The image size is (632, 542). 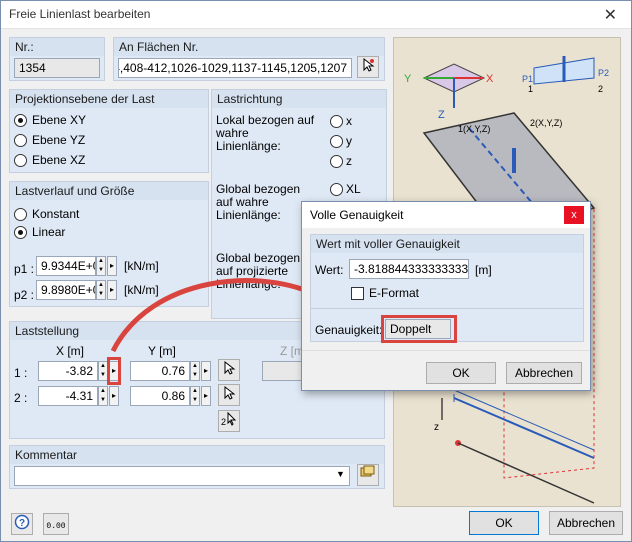 What do you see at coordinates (329, 270) in the screenshot?
I see `wert-label: Wert:` at bounding box center [329, 270].